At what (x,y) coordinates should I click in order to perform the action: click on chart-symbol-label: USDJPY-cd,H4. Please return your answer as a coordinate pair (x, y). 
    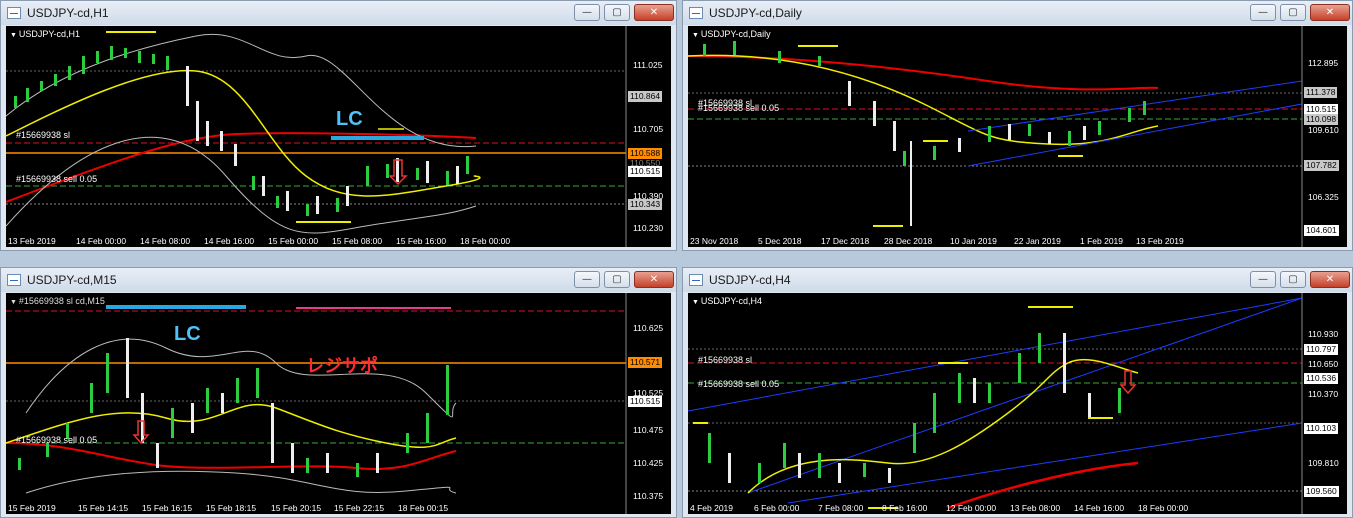
    Looking at the image, I should click on (727, 301).